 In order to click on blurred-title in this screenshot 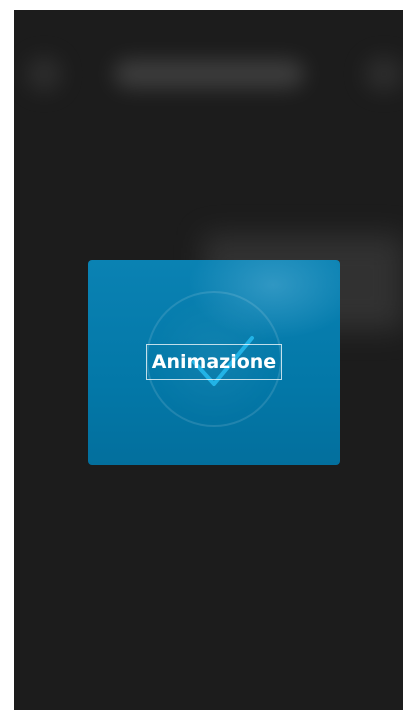, I will do `click(209, 74)`.